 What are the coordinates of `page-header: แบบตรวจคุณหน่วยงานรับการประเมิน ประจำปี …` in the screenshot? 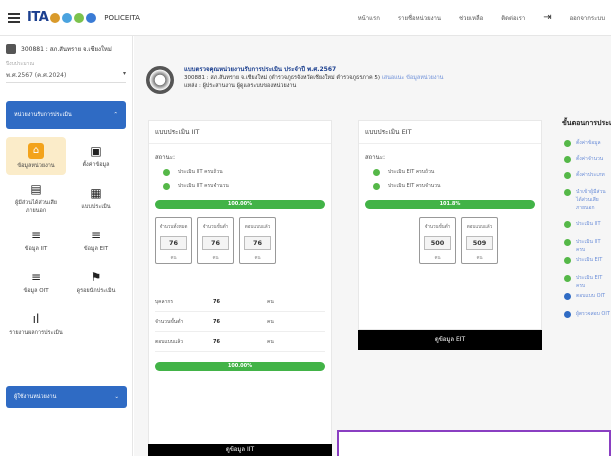 It's located at (294, 80).